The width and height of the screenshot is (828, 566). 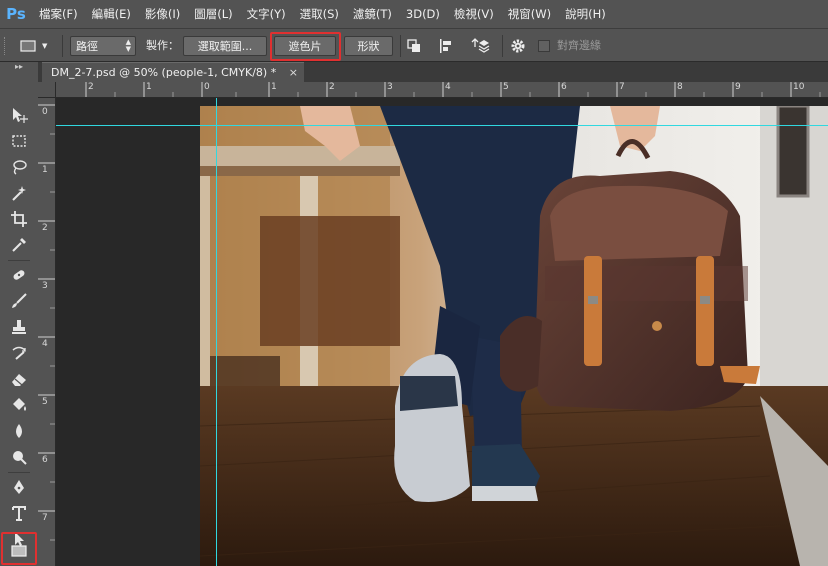 I want to click on toolbox, so click(x=19, y=321).